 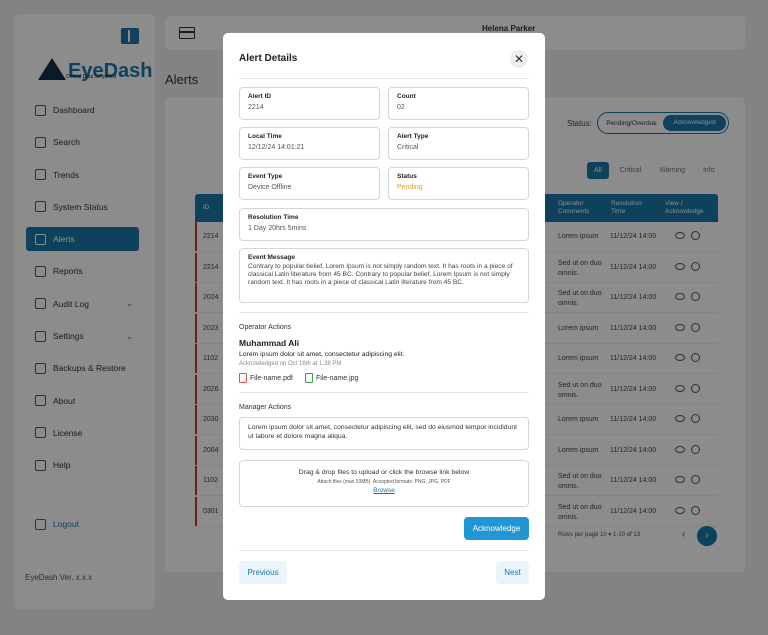 I want to click on acknowledge-button: Acknowledge, so click(x=496, y=528).